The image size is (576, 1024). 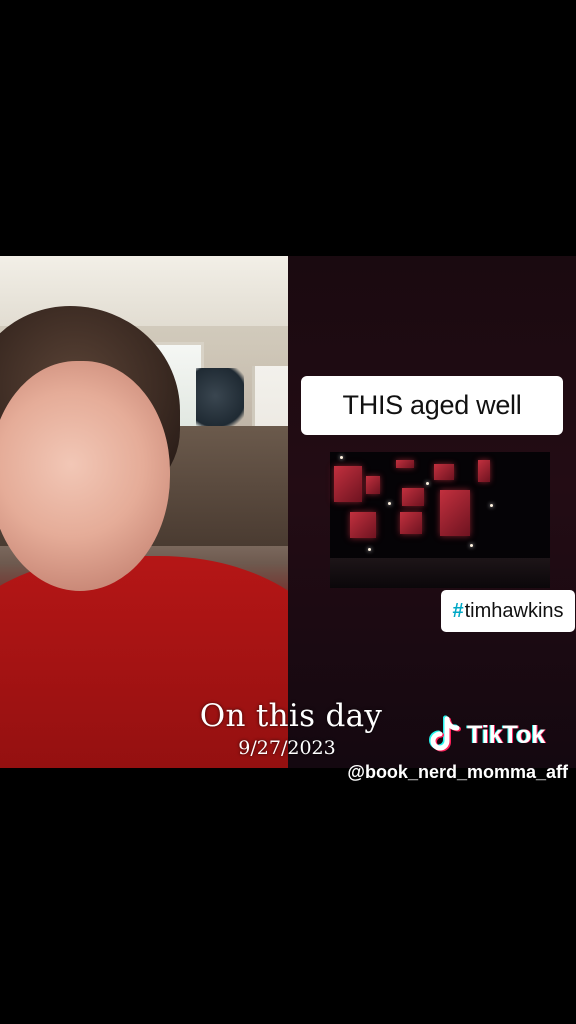 I want to click on video-caption: THIS aged well, so click(x=432, y=405).